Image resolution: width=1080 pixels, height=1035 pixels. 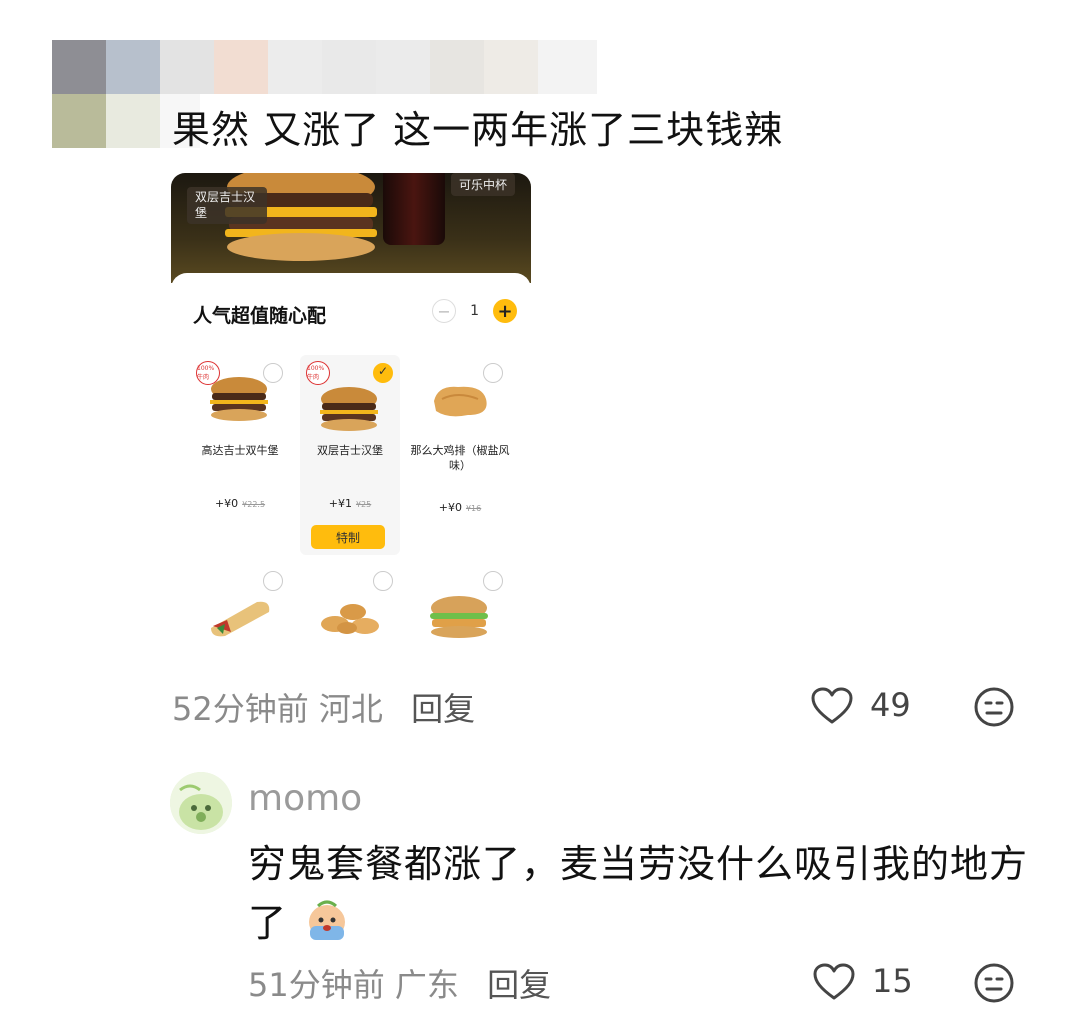 I want to click on item-name: 那么大鸡排（椒盐风味）, so click(x=460, y=458).